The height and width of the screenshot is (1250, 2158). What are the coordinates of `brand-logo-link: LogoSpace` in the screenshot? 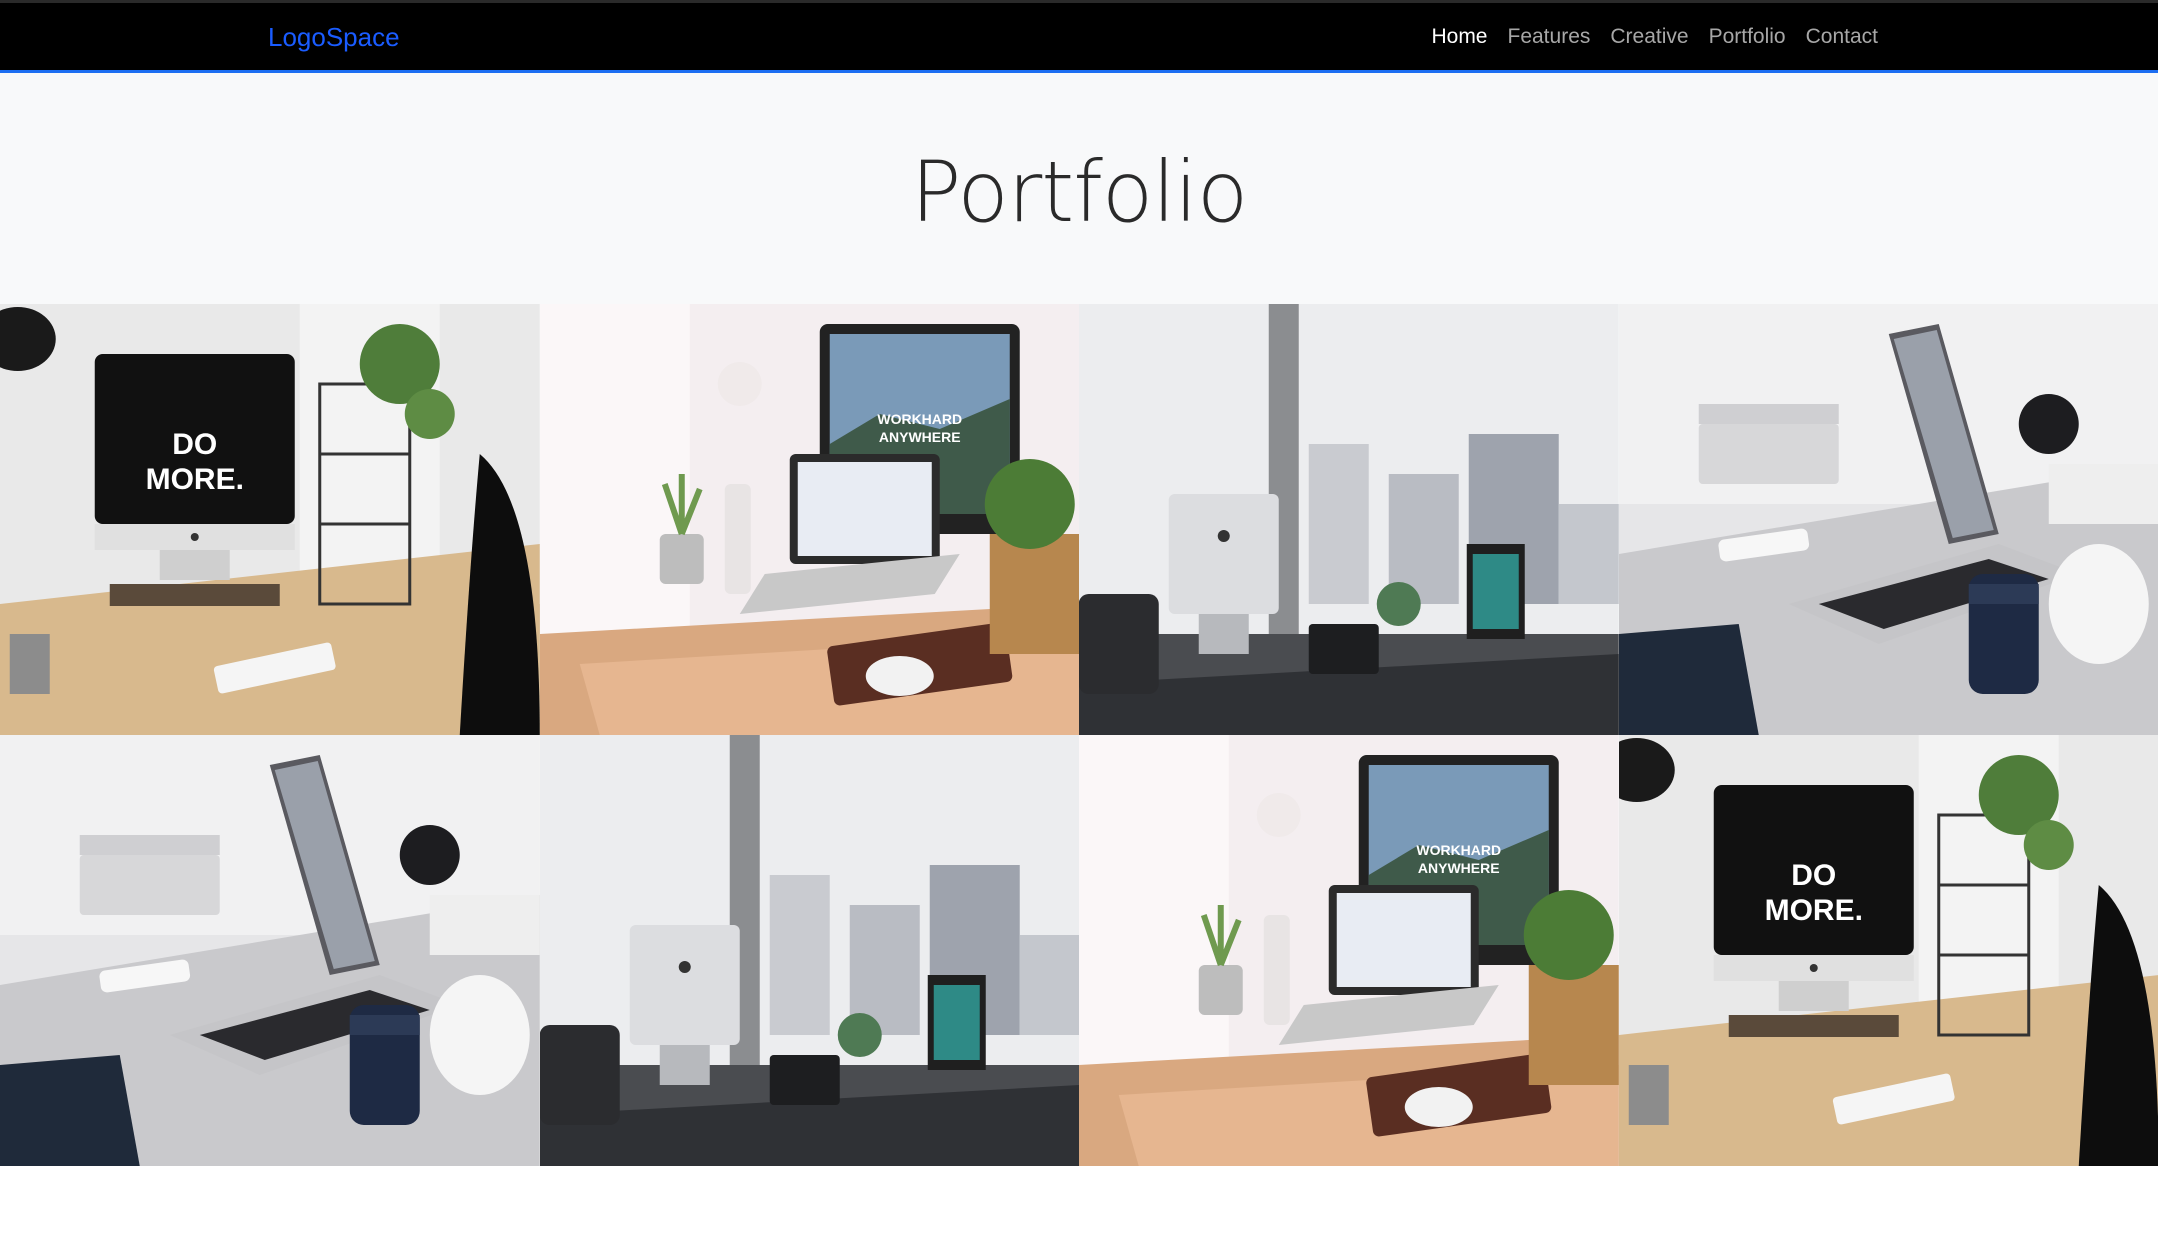 It's located at (334, 37).